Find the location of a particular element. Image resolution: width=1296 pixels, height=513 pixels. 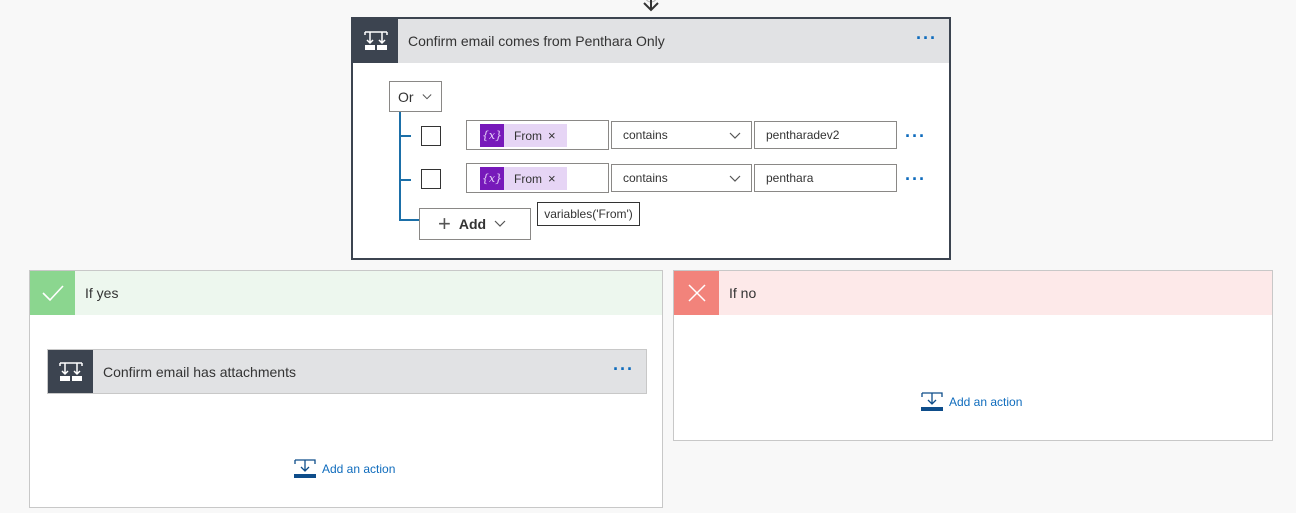

condition-title: Confirm email comes from Penthara Only is located at coordinates (536, 41).